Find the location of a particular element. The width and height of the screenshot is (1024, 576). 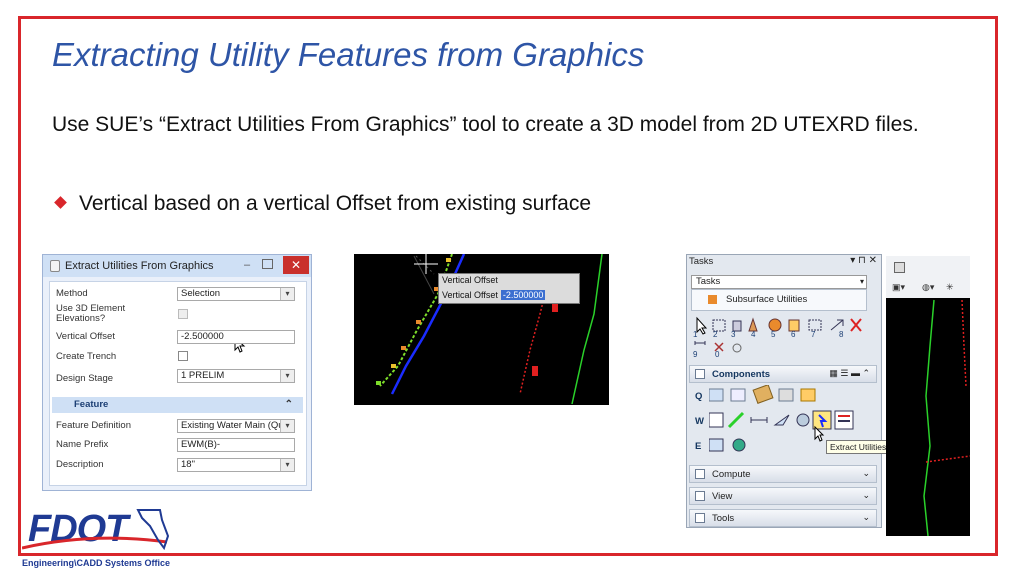

red-node-marker is located at coordinates (535, 371).